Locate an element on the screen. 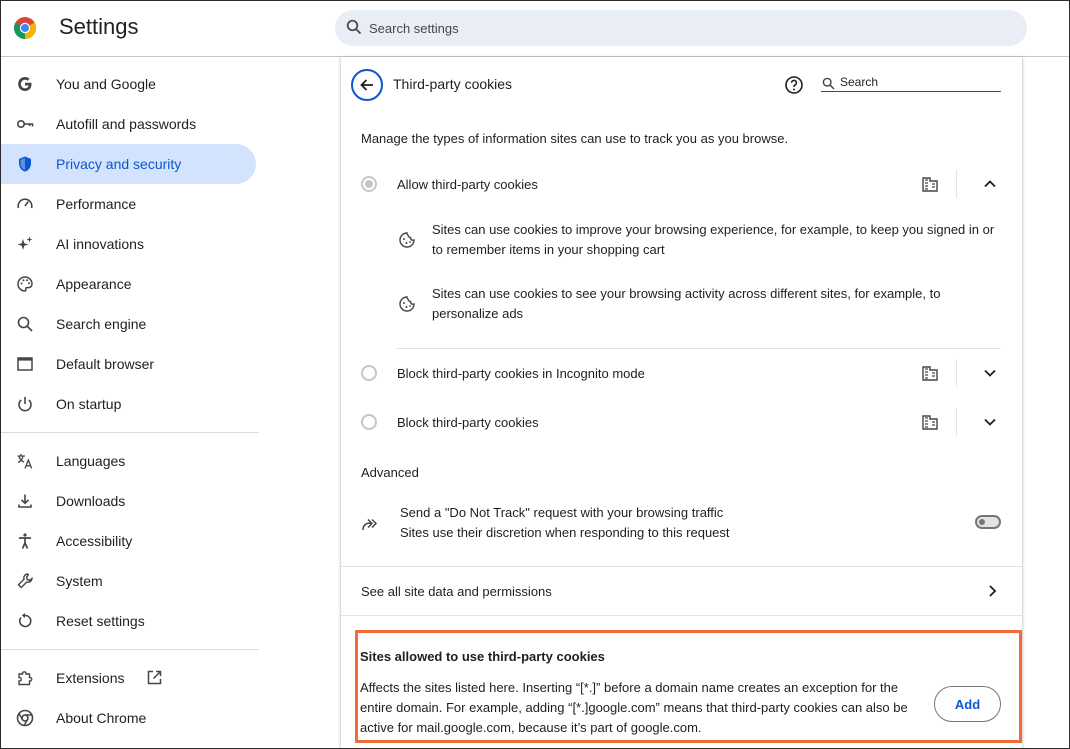  back-button is located at coordinates (367, 85).